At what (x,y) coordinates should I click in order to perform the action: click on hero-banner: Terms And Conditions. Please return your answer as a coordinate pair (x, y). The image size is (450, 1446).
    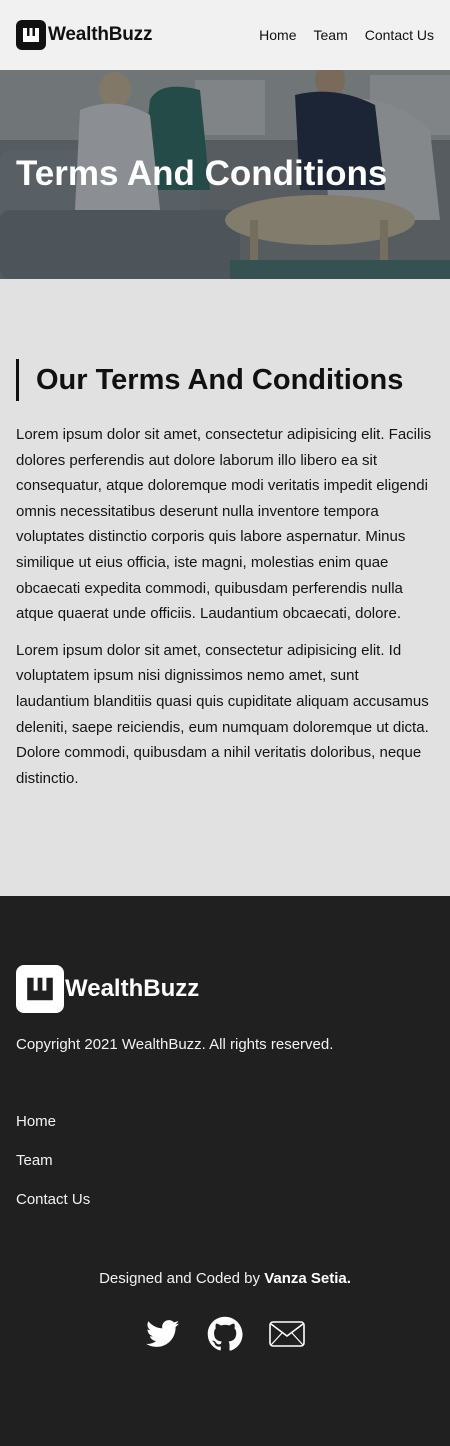
    Looking at the image, I should click on (225, 174).